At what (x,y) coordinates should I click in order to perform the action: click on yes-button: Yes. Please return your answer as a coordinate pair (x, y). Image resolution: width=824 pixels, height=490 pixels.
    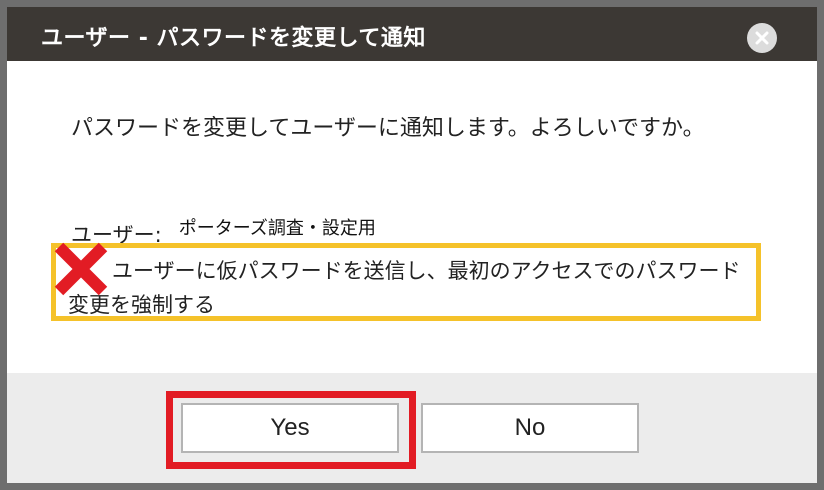
    Looking at the image, I should click on (290, 428).